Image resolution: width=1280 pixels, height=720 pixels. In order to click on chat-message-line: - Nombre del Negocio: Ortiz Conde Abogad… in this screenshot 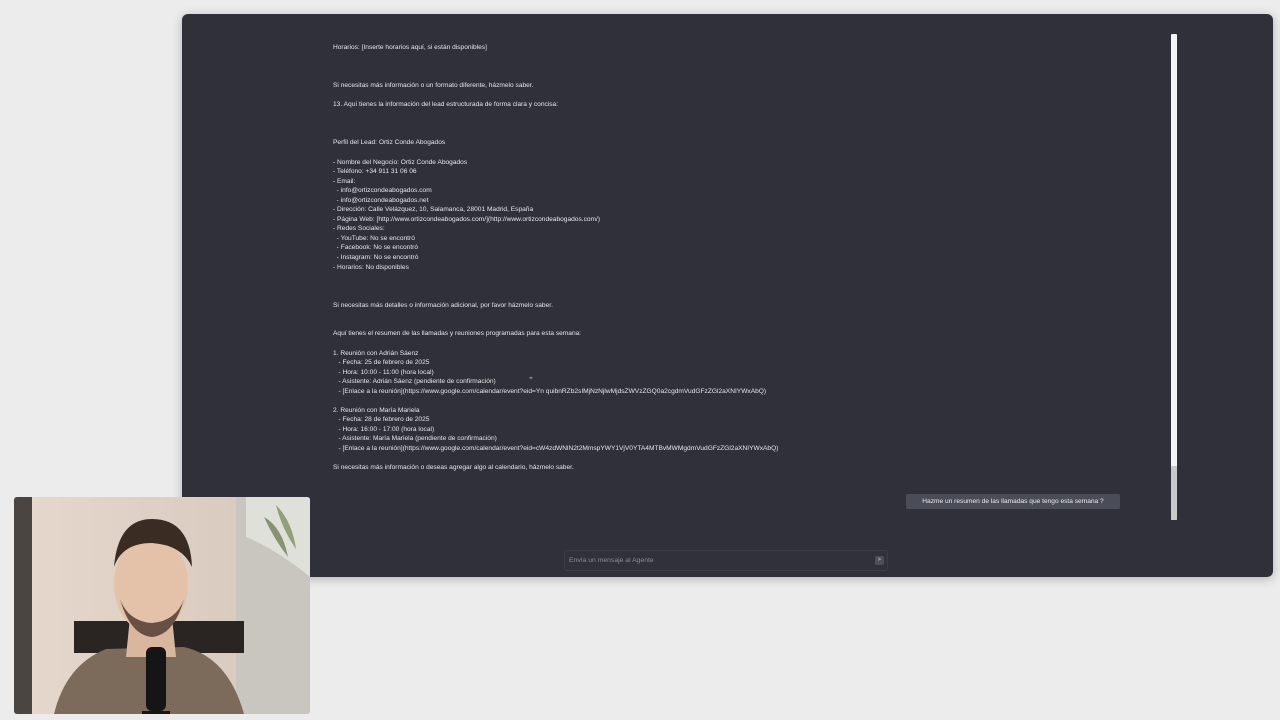, I will do `click(400, 162)`.